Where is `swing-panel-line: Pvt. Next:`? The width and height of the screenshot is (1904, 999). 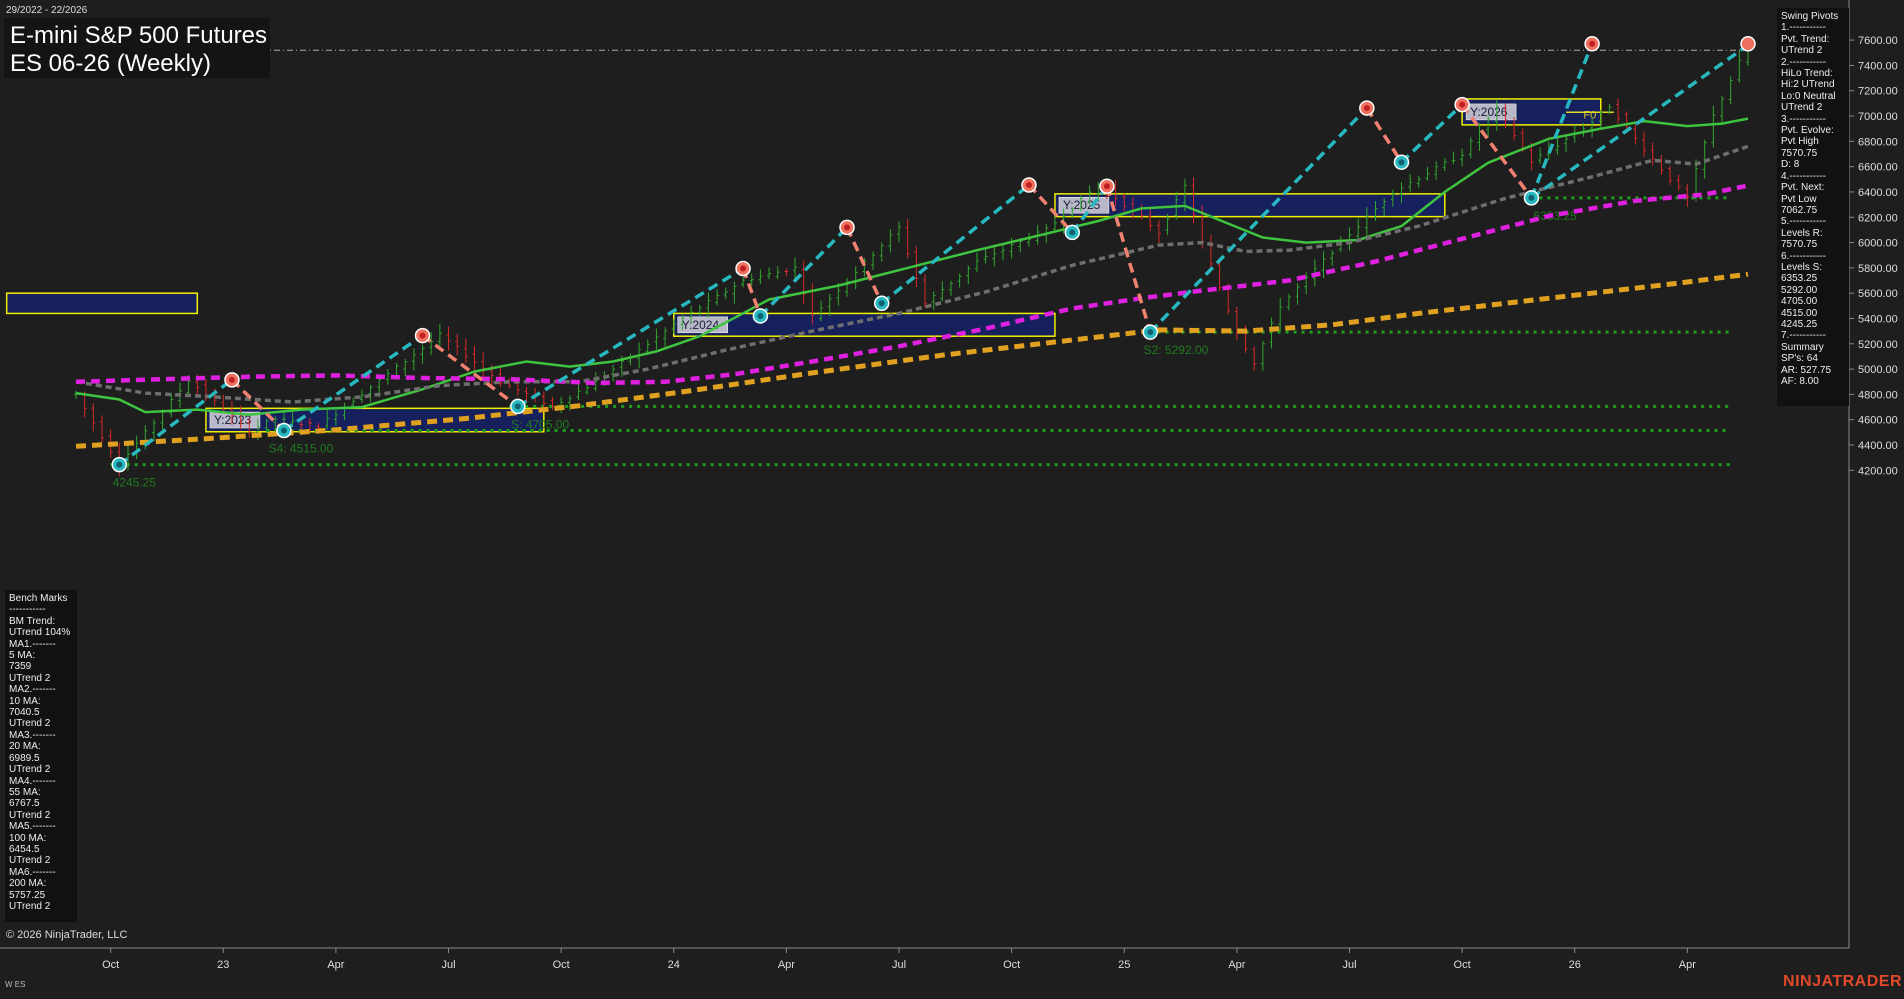
swing-panel-line: Pvt. Next: is located at coordinates (1803, 188).